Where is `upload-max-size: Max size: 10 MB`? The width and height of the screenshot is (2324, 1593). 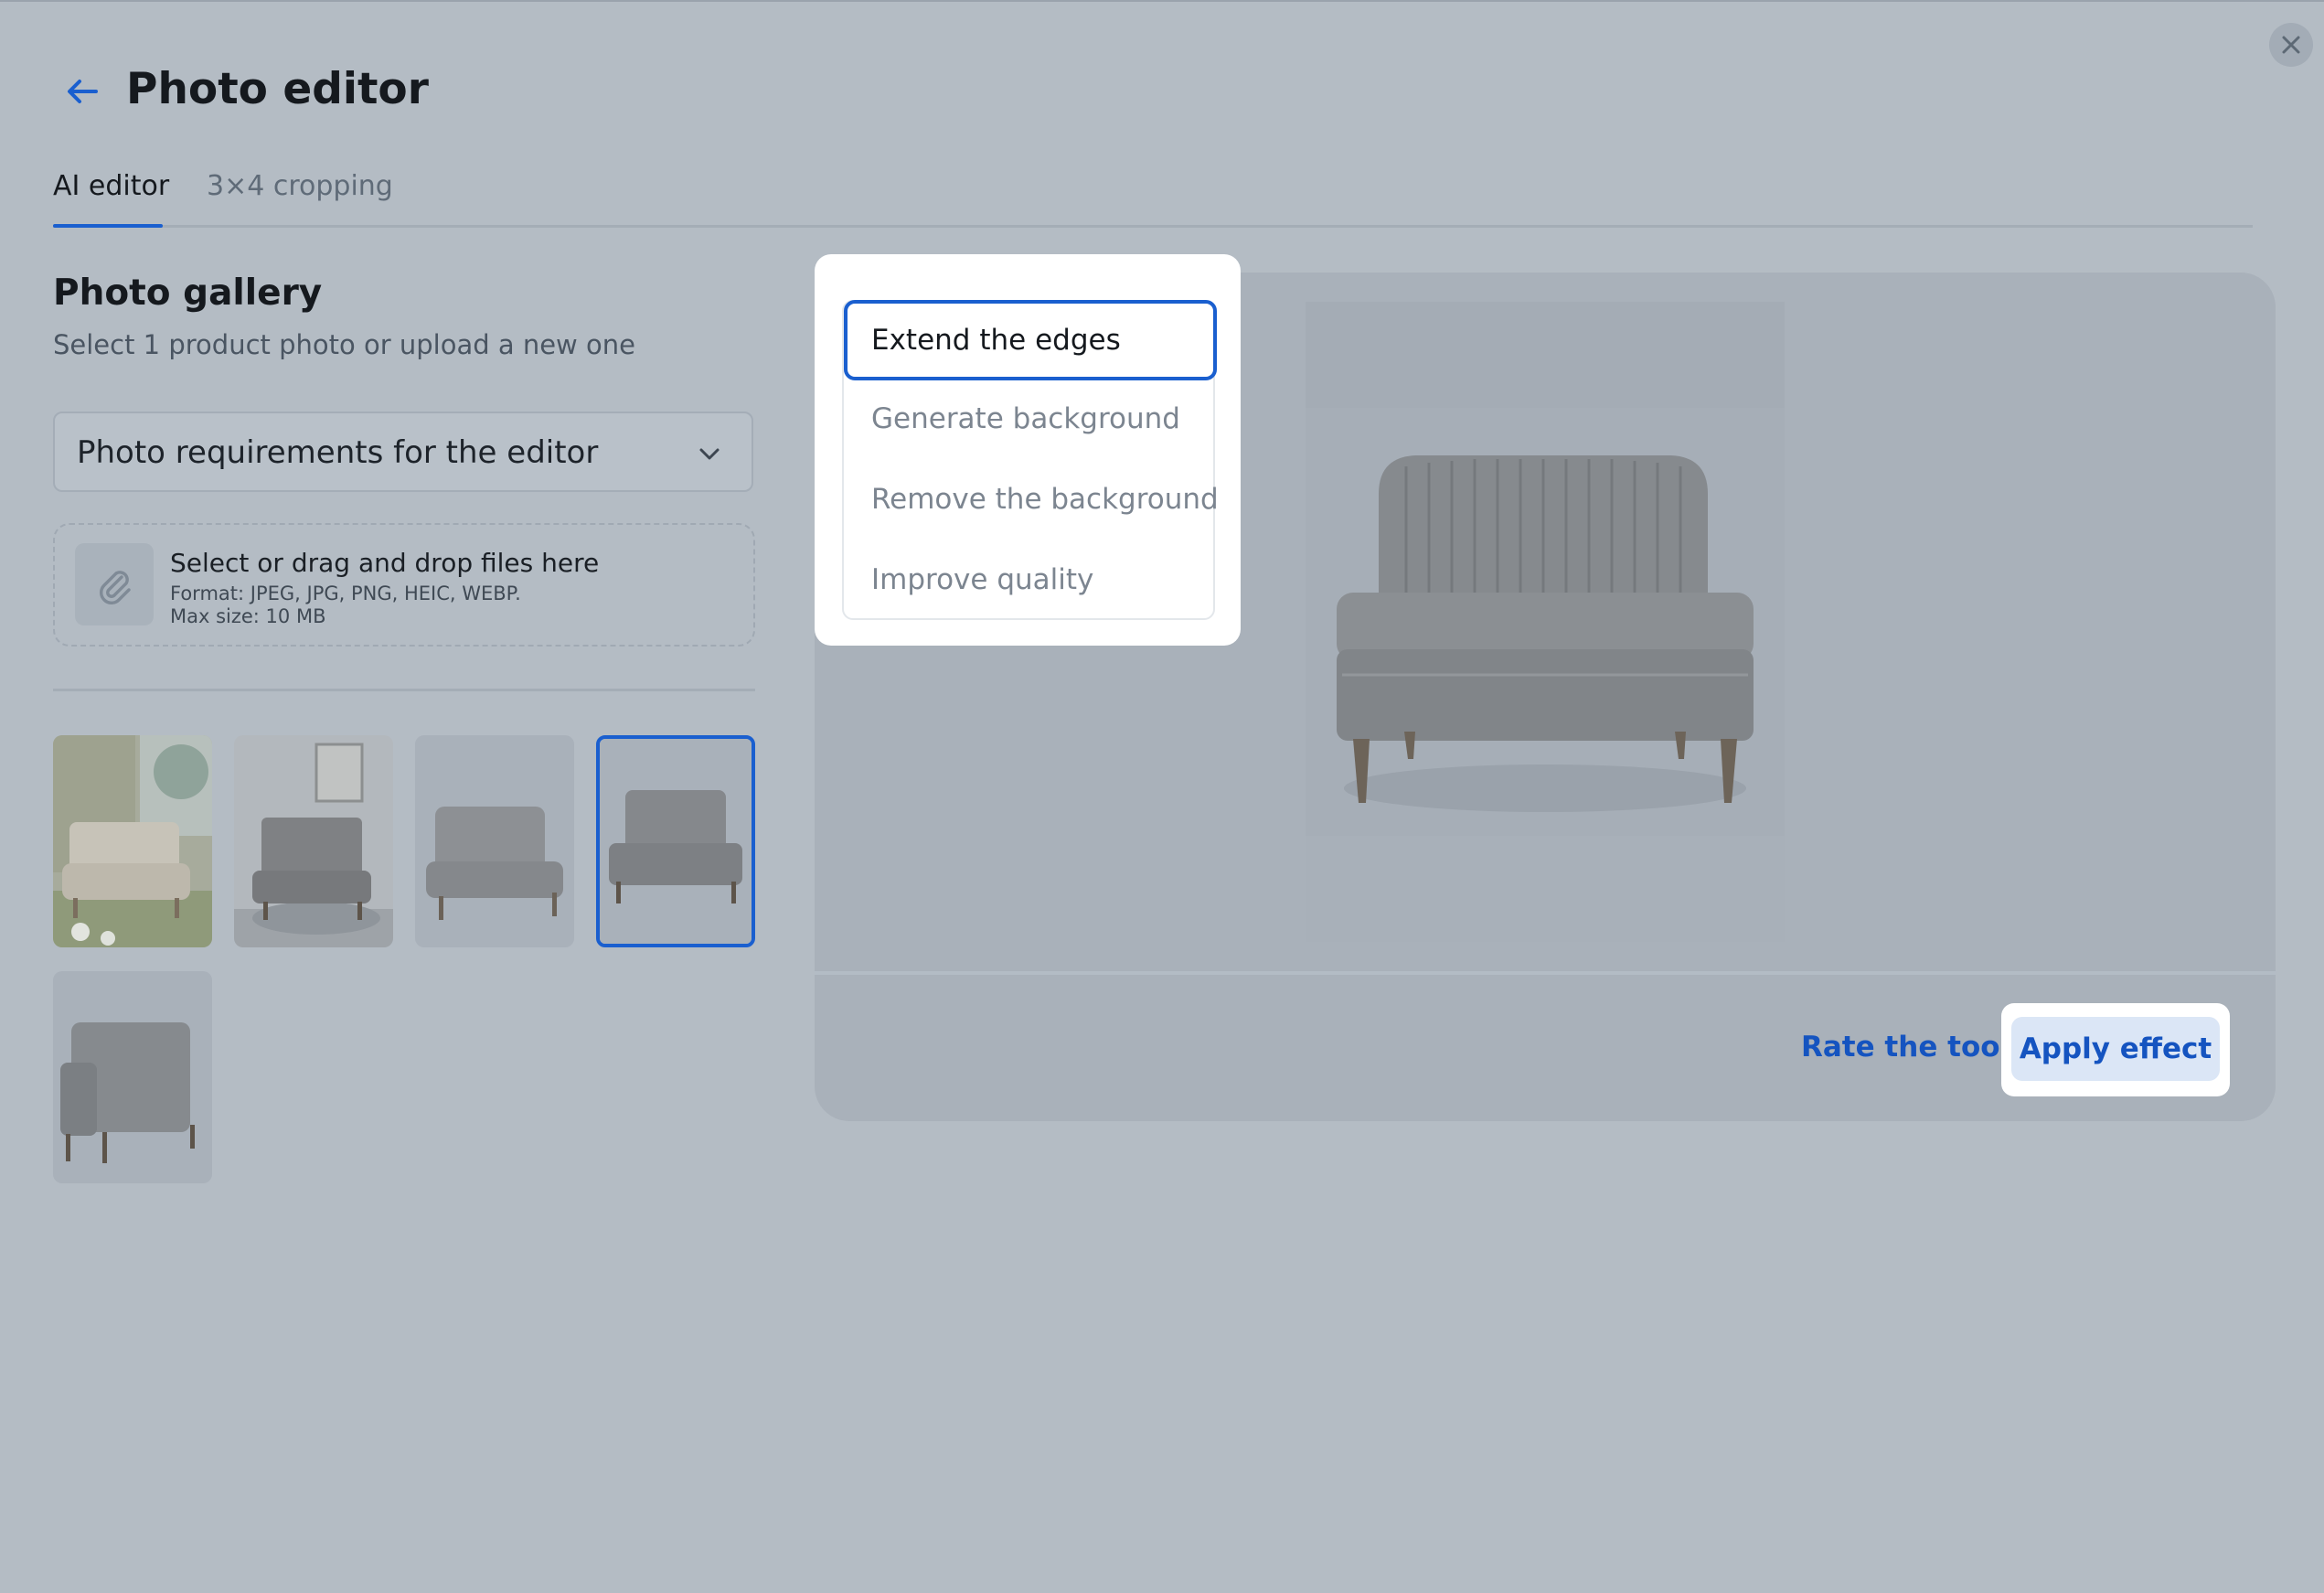
upload-max-size: Max size: 10 MB is located at coordinates (248, 616).